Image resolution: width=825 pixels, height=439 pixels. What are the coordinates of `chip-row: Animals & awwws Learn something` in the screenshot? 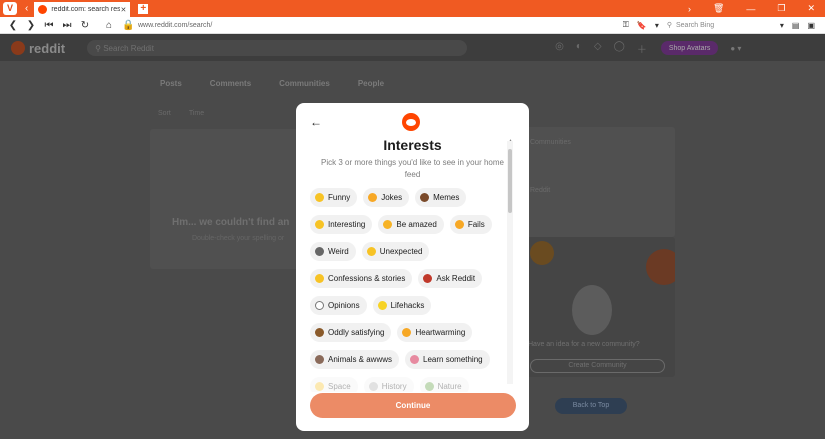 It's located at (407, 359).